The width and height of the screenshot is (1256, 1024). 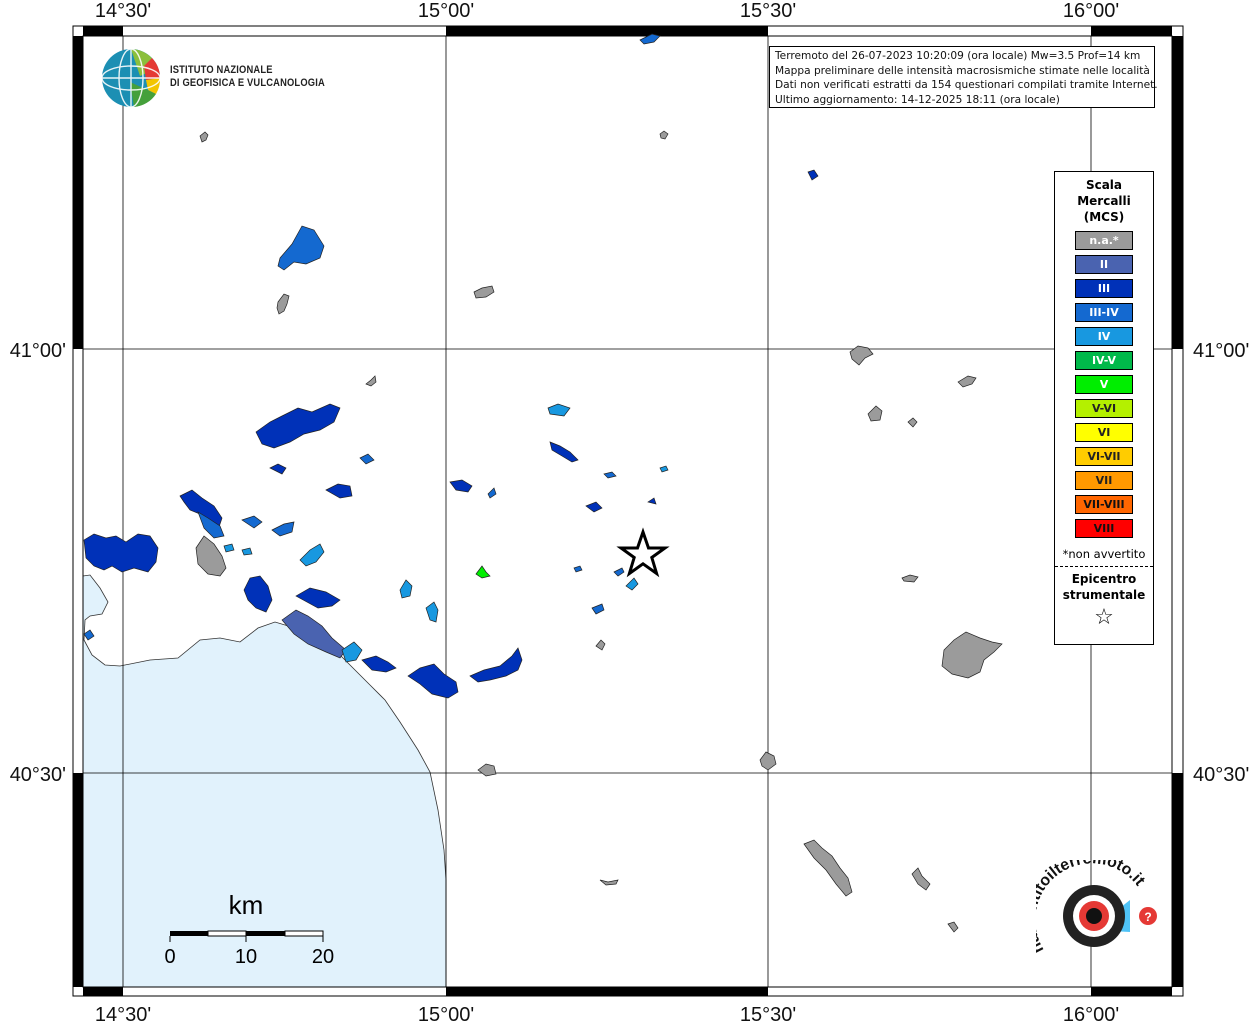 I want to click on legend-title-line-3: (MCS), so click(x=1104, y=217).